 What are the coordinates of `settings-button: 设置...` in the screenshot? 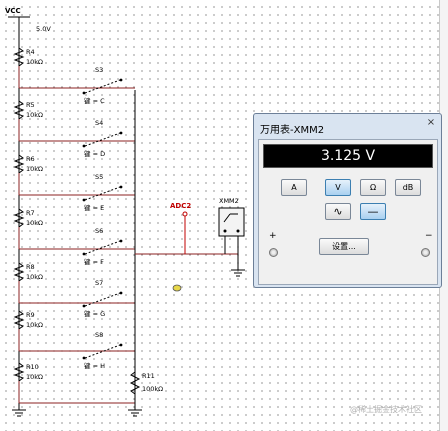 It's located at (344, 246).